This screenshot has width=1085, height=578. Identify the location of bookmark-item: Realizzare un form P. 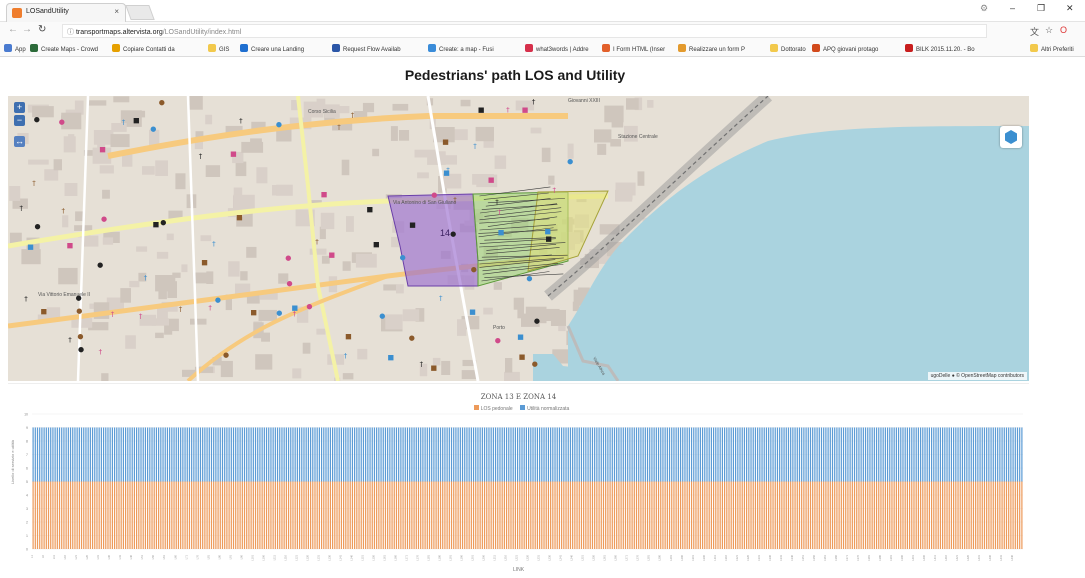
(711, 48).